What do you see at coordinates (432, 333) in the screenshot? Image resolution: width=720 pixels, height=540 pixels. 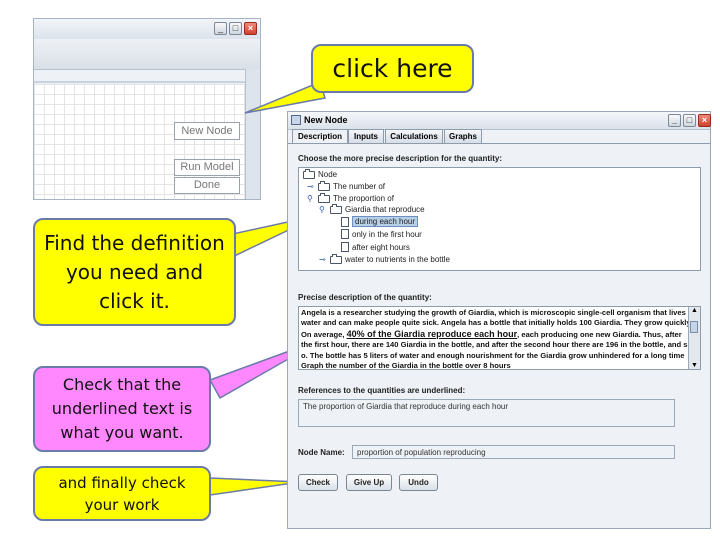 I see `underlined-quantity: 40% of the Giardia reproduce each hour` at bounding box center [432, 333].